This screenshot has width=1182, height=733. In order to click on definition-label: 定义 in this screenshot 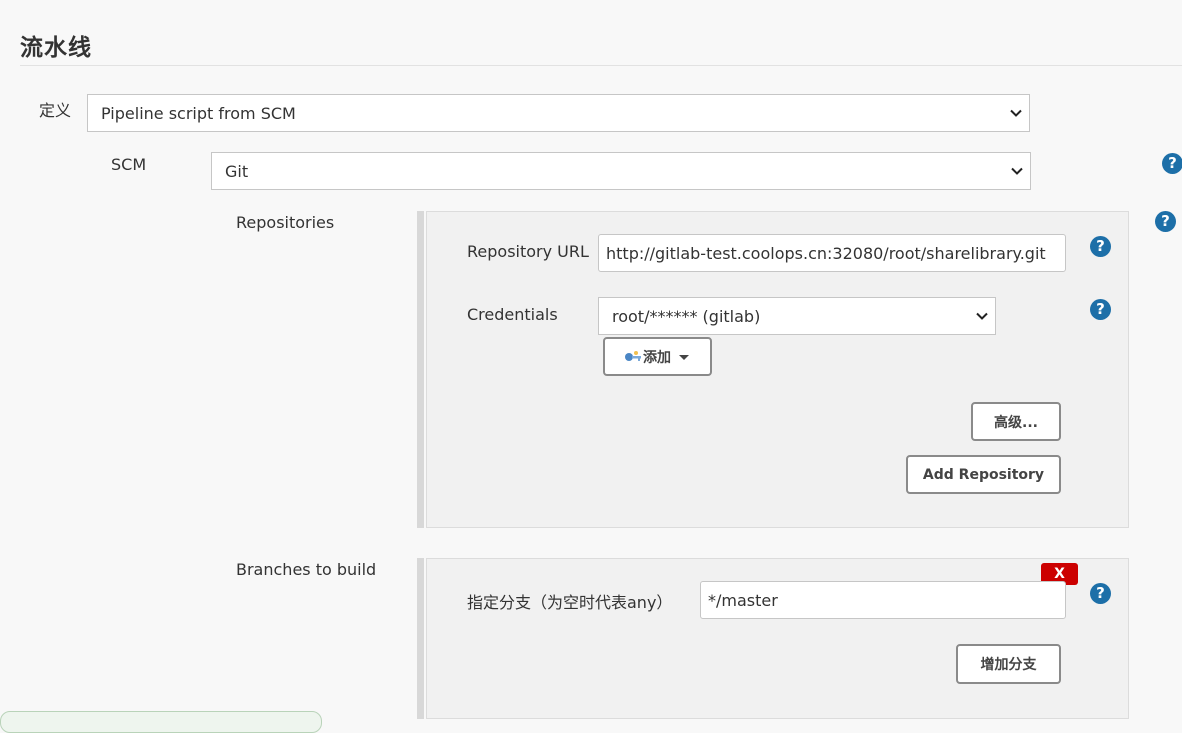, I will do `click(55, 110)`.